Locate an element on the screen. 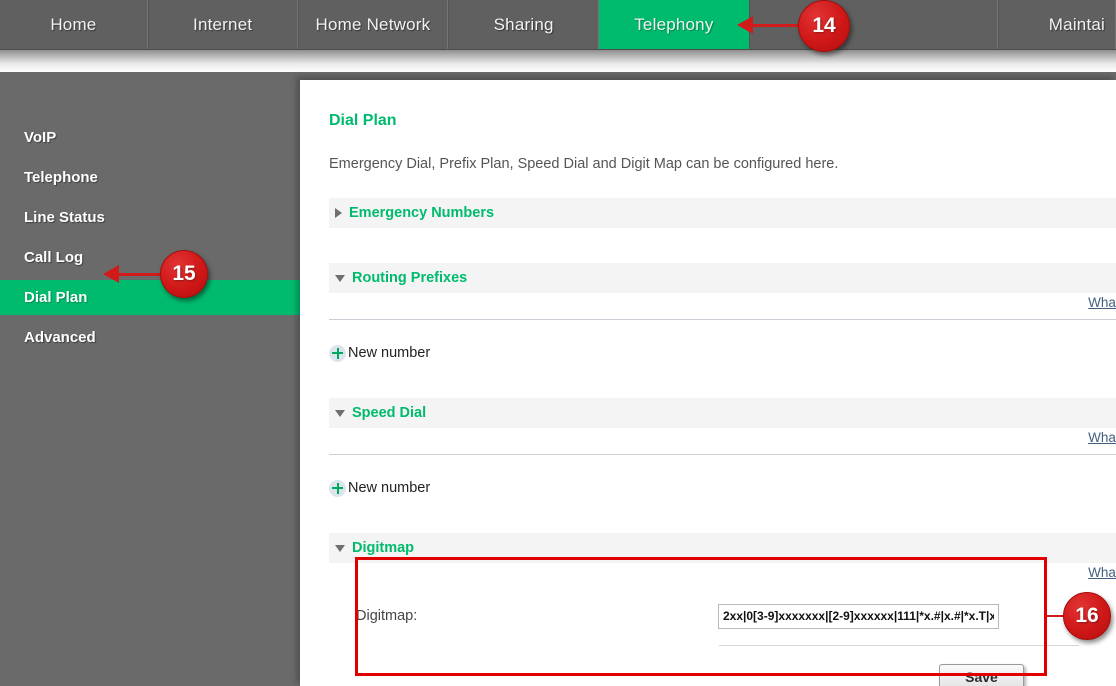 This screenshot has height=686, width=1116. sidebar-item-advanced-label: Advanced is located at coordinates (60, 337).